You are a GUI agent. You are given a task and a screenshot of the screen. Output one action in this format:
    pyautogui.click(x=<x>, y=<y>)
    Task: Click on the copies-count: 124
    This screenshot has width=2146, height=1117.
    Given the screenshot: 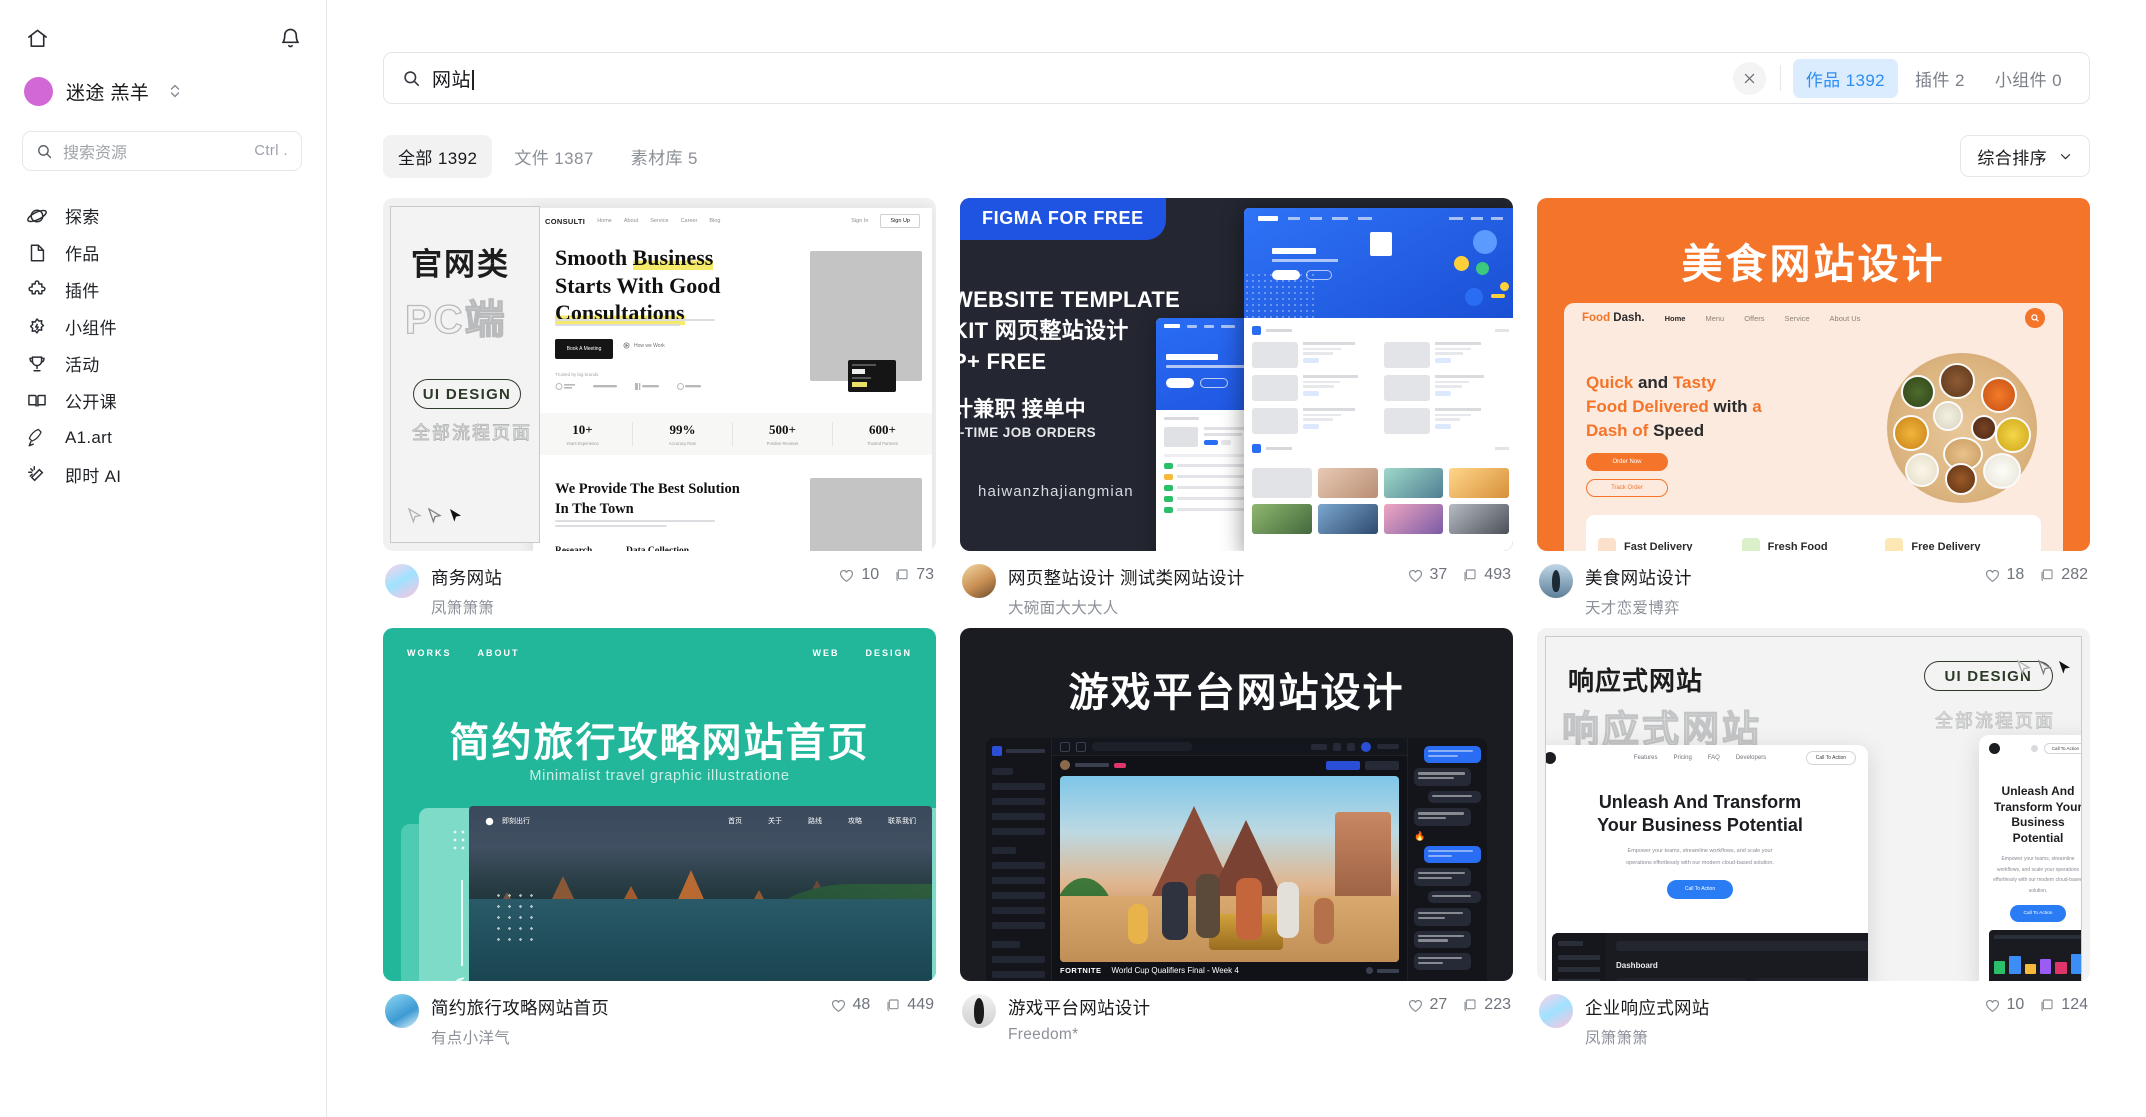 What is the action you would take?
    pyautogui.click(x=2074, y=1004)
    